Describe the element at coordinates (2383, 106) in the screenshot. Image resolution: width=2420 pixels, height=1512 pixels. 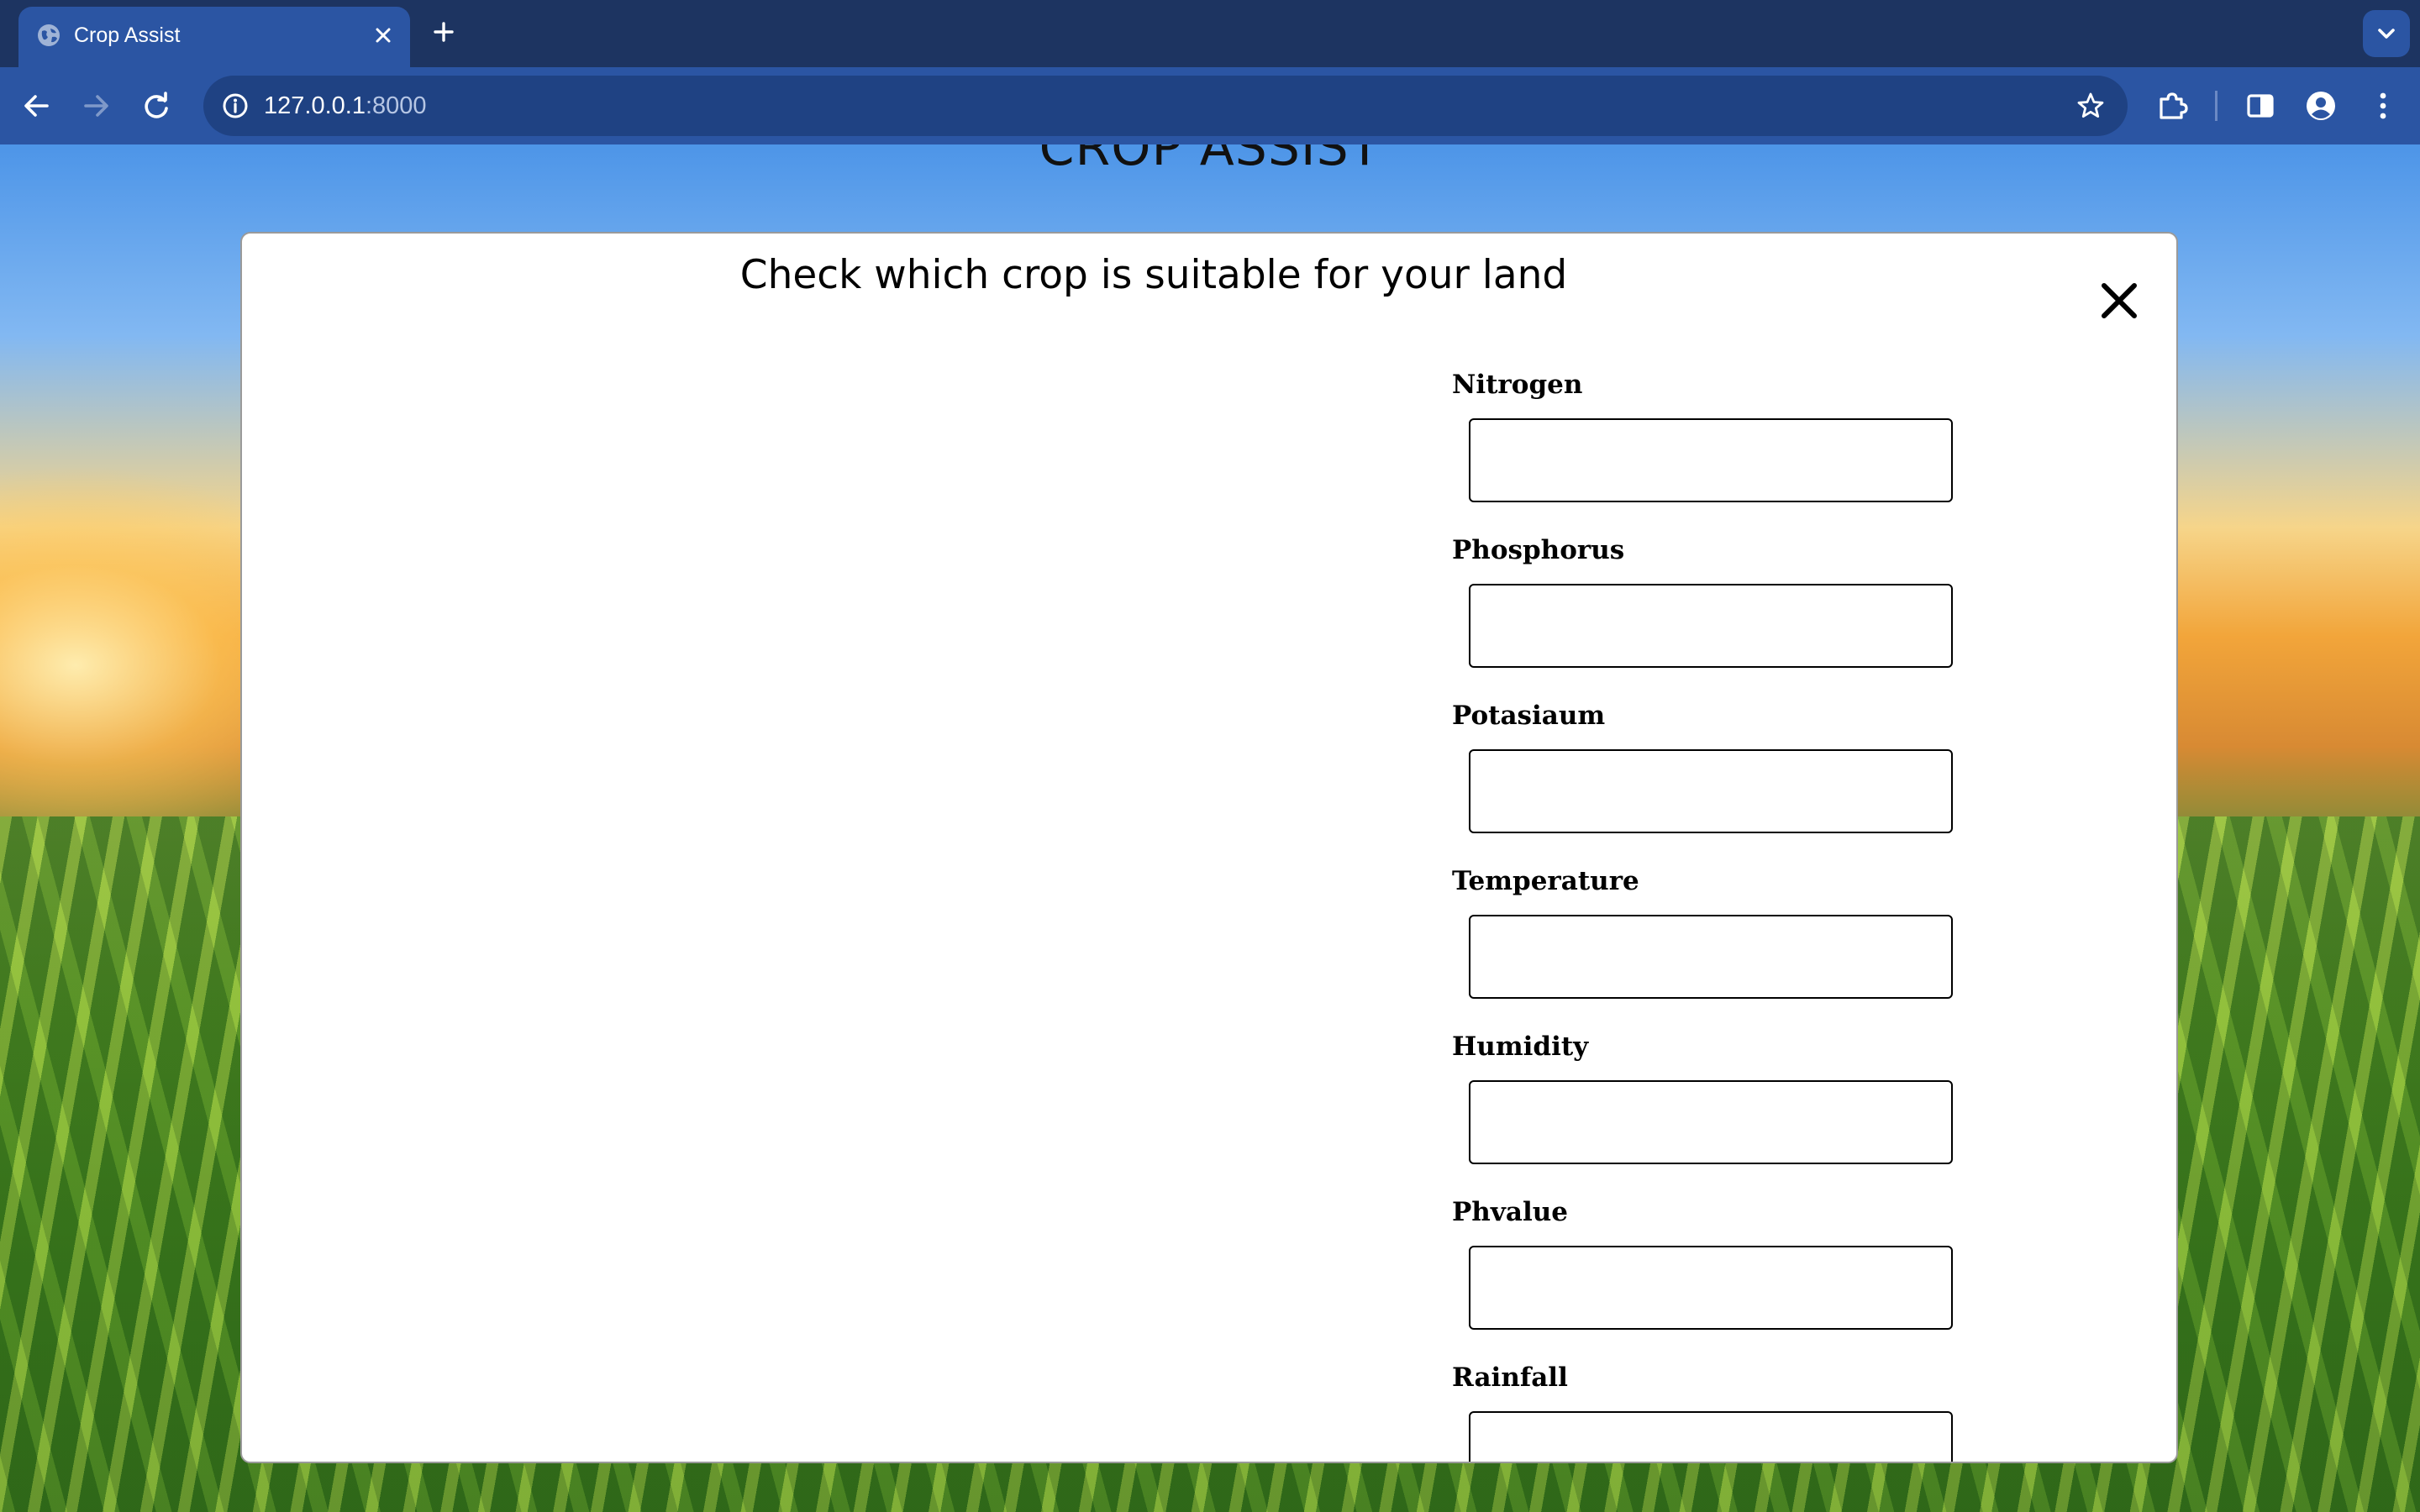
I see `more-menu-dots-icon` at that location.